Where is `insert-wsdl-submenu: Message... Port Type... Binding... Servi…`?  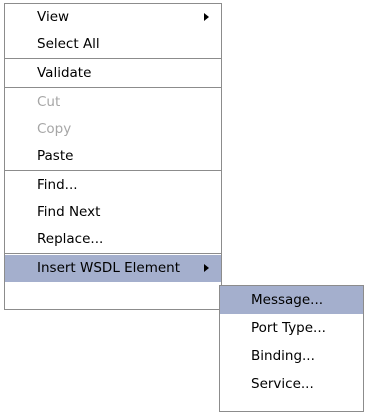
insert-wsdl-submenu: Message... Port Type... Binding... Servi… is located at coordinates (291, 348).